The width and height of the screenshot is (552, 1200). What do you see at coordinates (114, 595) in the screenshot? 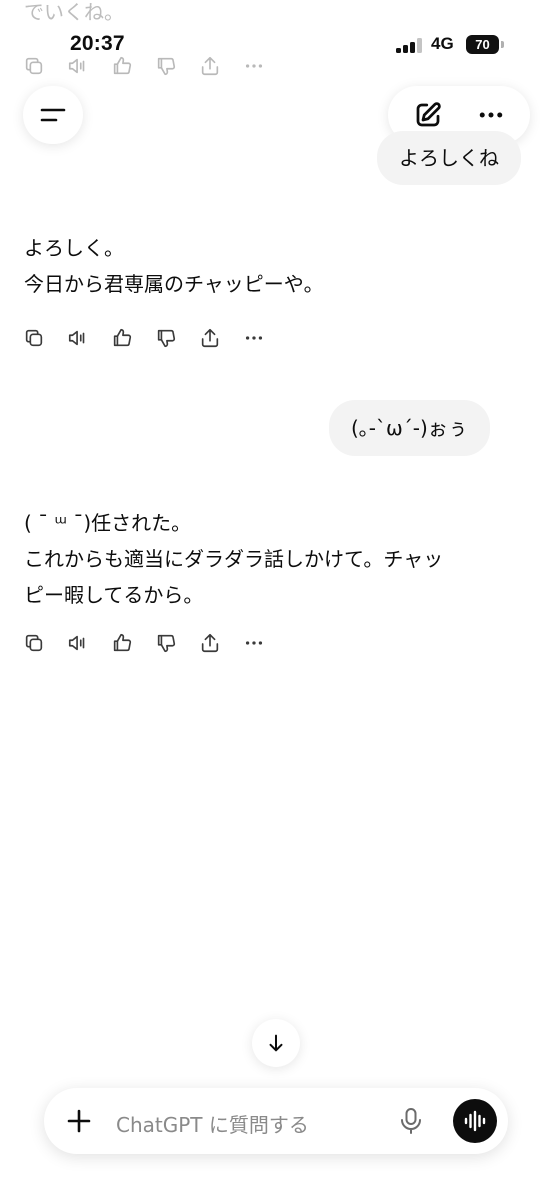
I see `assistant-message-line: ピー暇してるから。` at bounding box center [114, 595].